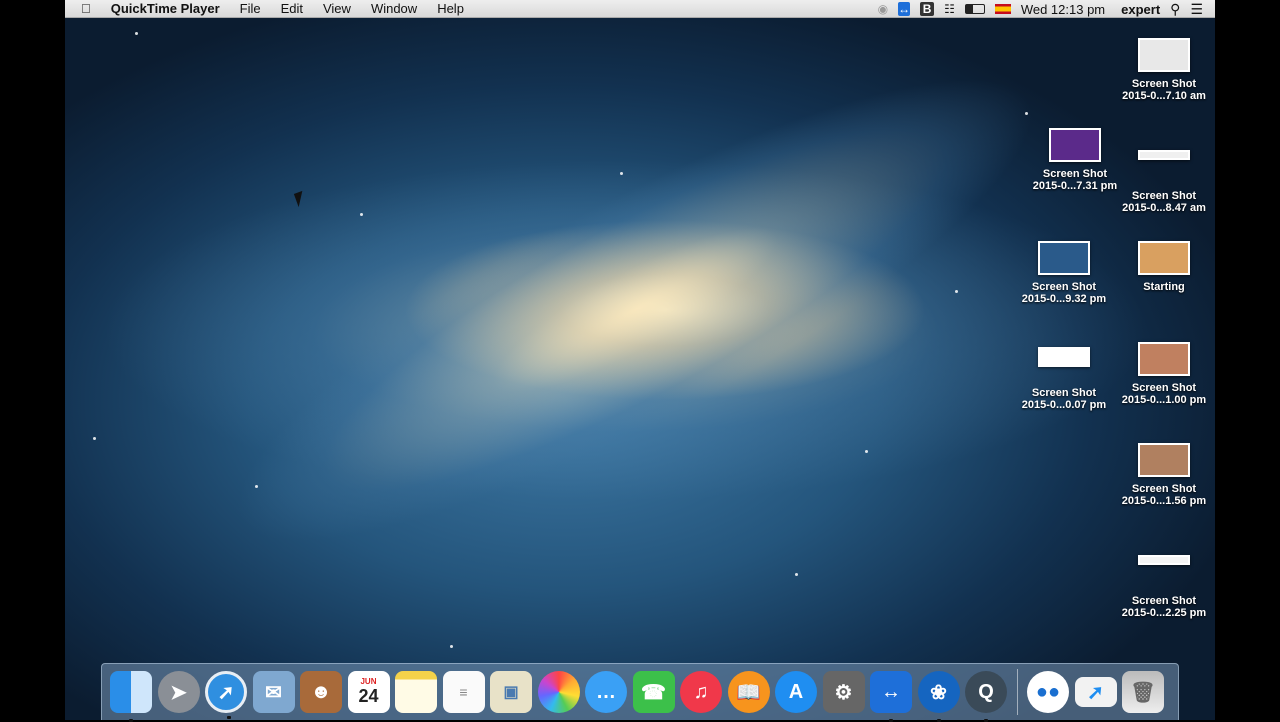 The height and width of the screenshot is (722, 1280). Describe the element at coordinates (1164, 287) in the screenshot. I see `file-name: Starting` at that location.